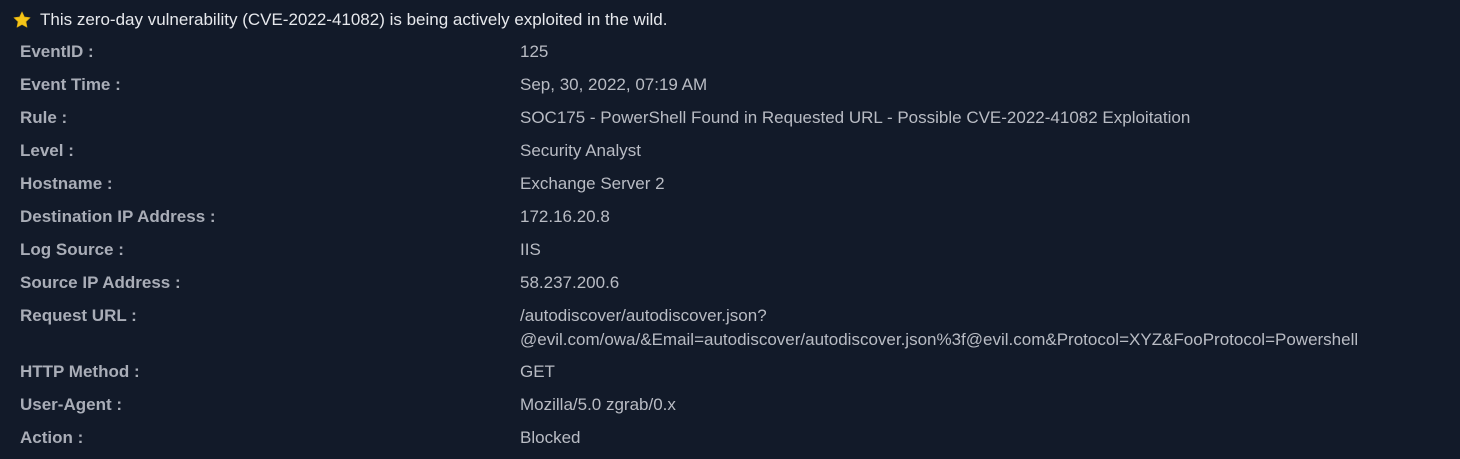 Image resolution: width=1460 pixels, height=459 pixels. What do you see at coordinates (550, 437) in the screenshot?
I see `field-value: Blocked` at bounding box center [550, 437].